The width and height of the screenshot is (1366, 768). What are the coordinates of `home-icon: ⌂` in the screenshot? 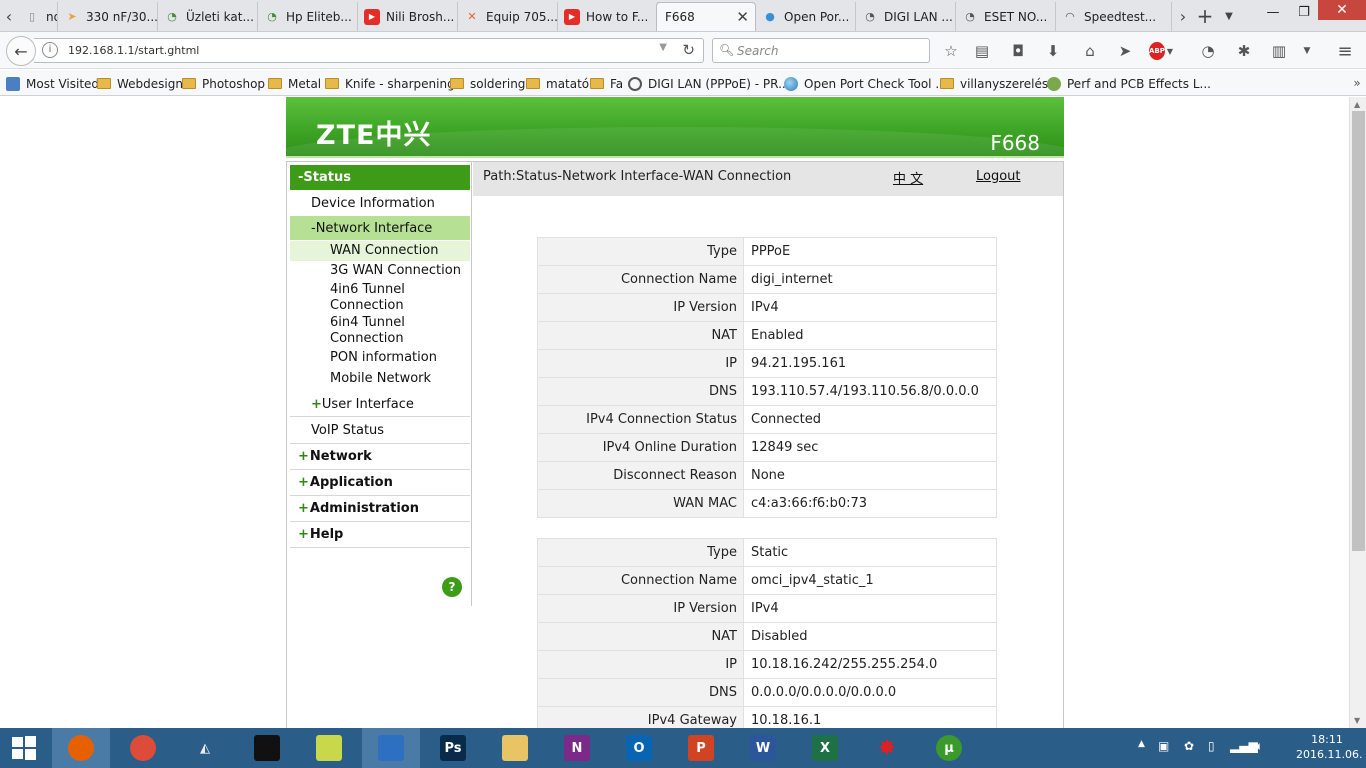 It's located at (1090, 51).